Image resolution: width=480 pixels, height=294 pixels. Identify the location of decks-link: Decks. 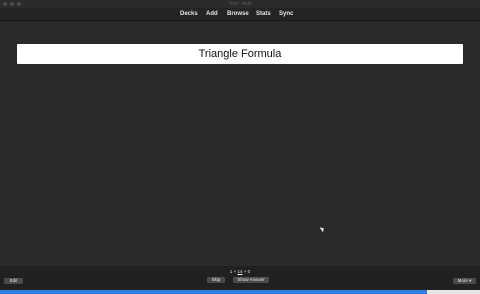
(189, 14).